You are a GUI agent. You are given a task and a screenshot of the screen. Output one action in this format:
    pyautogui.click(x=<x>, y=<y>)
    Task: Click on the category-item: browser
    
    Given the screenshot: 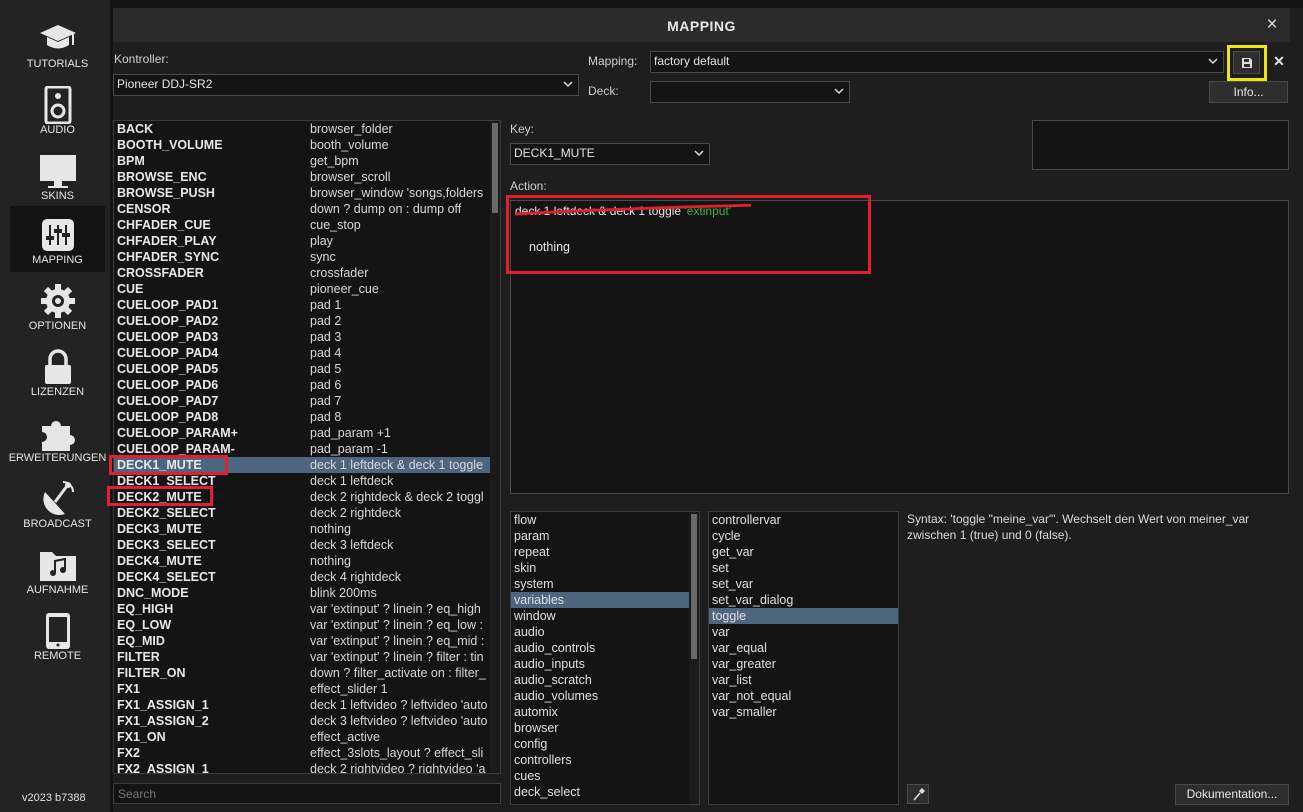 What is the action you would take?
    pyautogui.click(x=605, y=728)
    